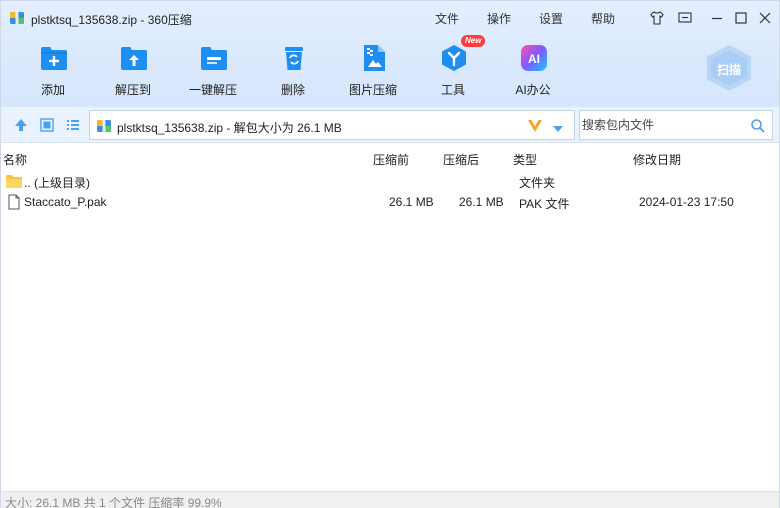 This screenshot has width=780, height=508. I want to click on search-icon, so click(758, 126).